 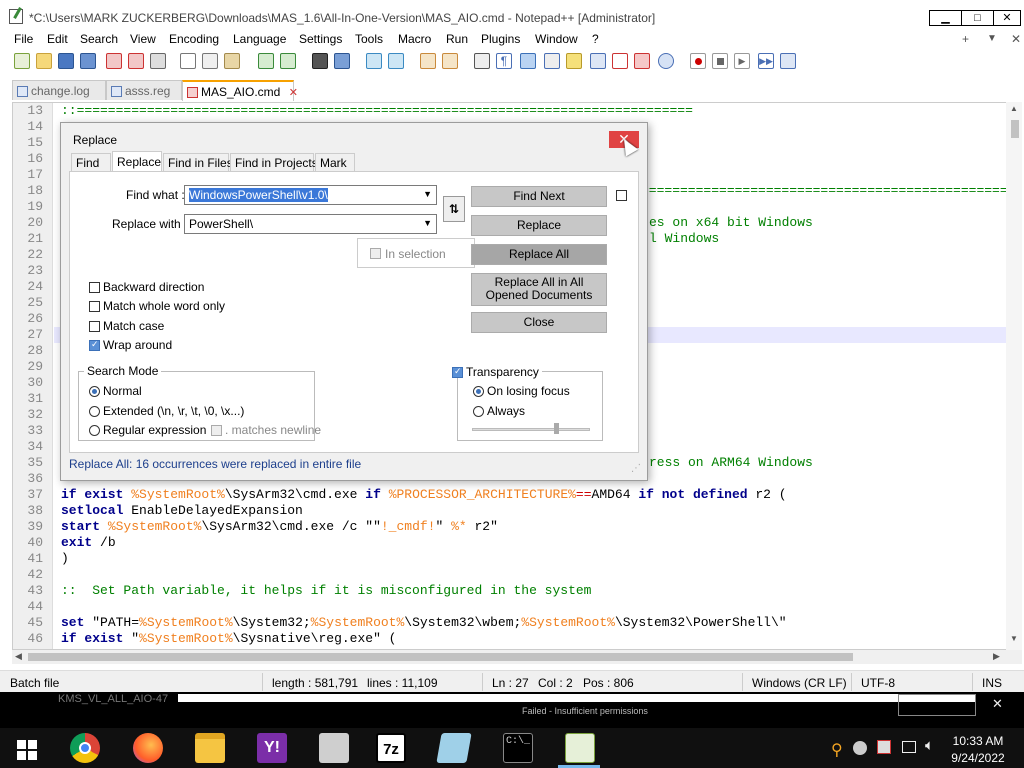 I want to click on tab-list-dropdown-icon: ▼, so click(x=992, y=40).